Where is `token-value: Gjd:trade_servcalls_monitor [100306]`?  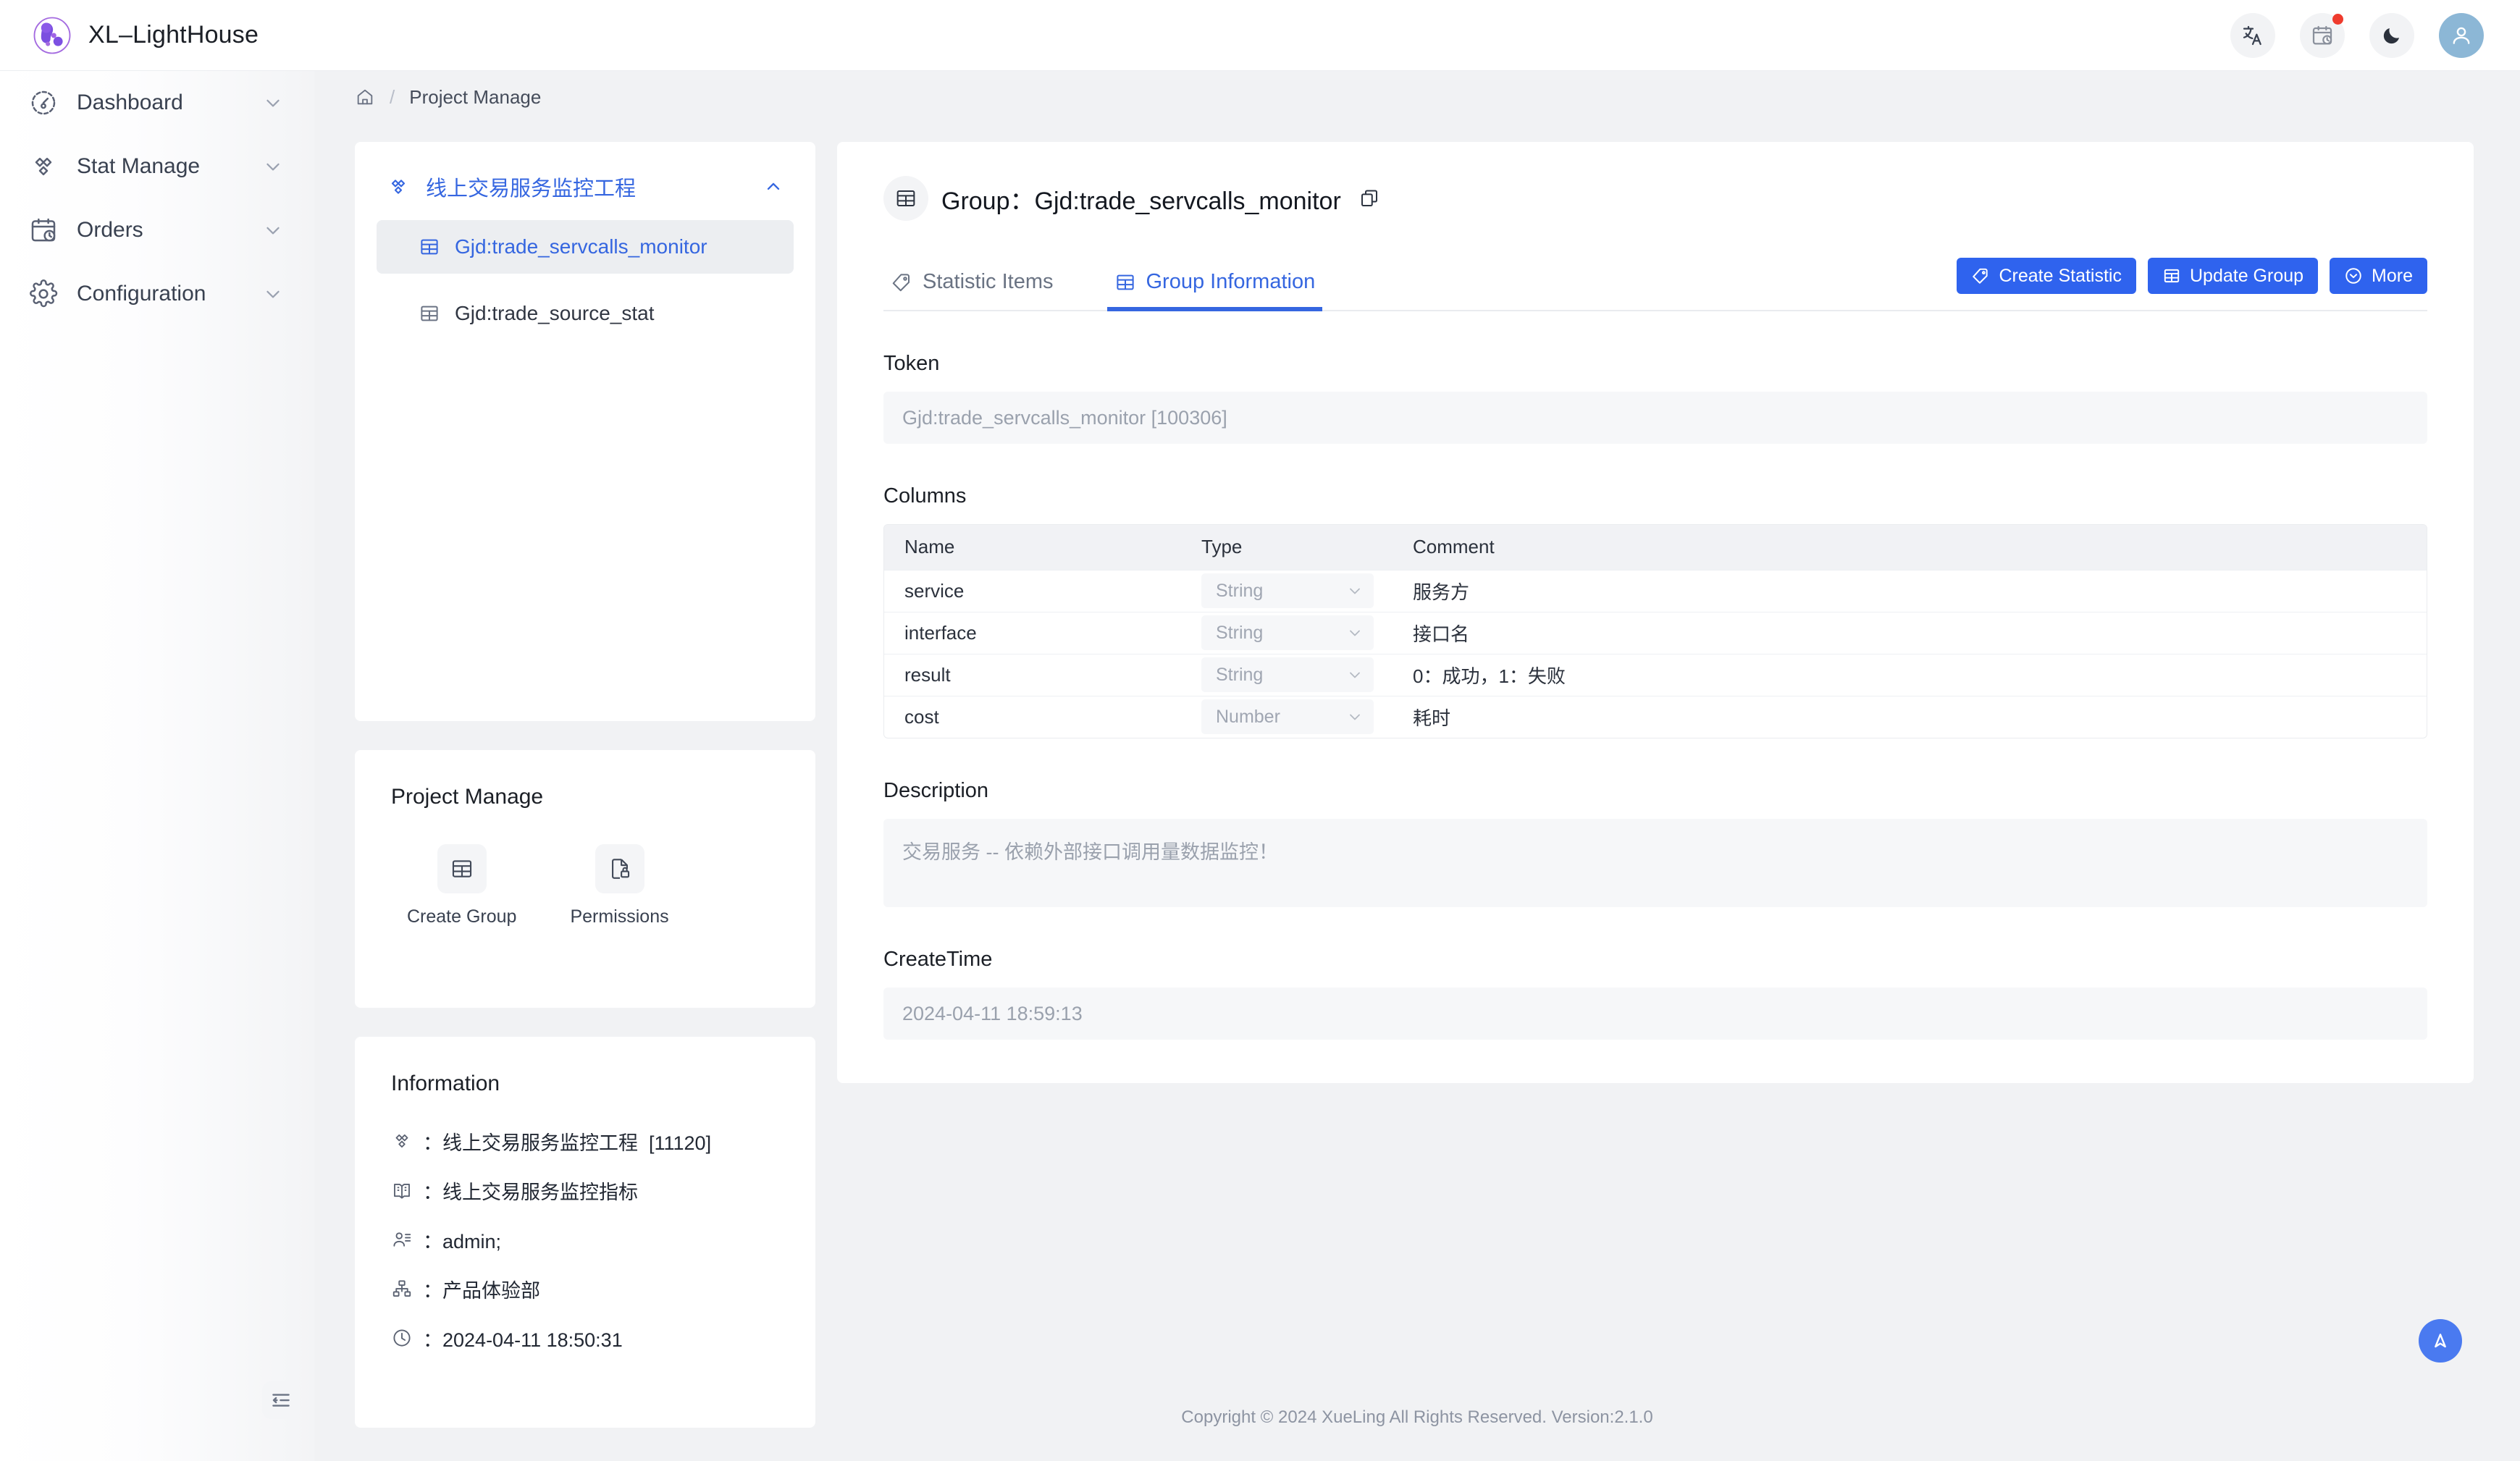
token-value: Gjd:trade_servcalls_monitor [100306] is located at coordinates (1655, 418).